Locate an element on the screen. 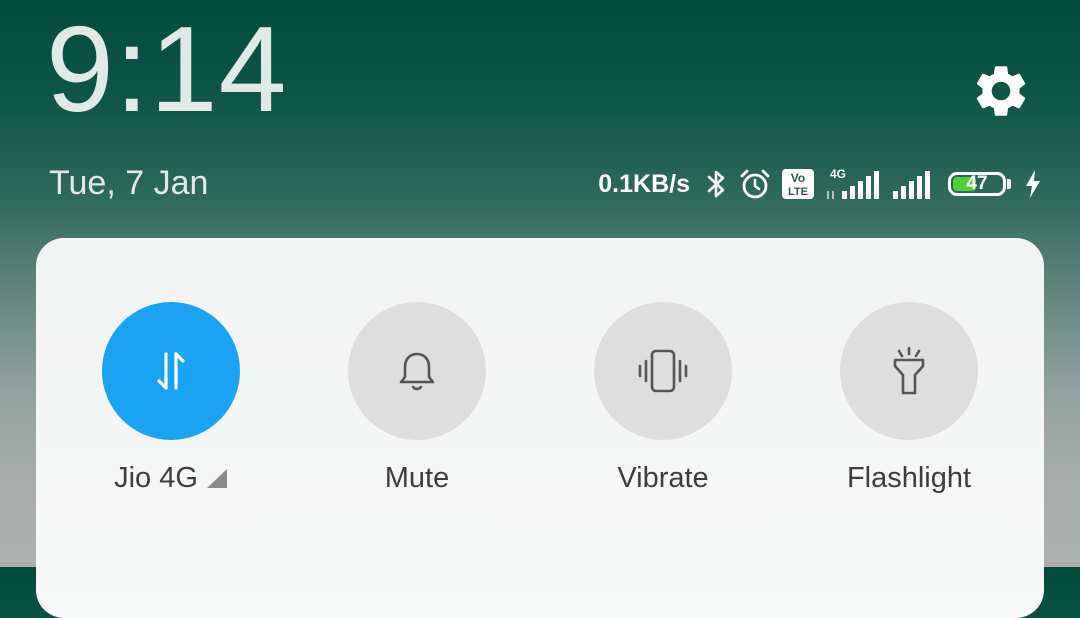 This screenshot has width=1080, height=618. charging-icon is located at coordinates (1033, 184).